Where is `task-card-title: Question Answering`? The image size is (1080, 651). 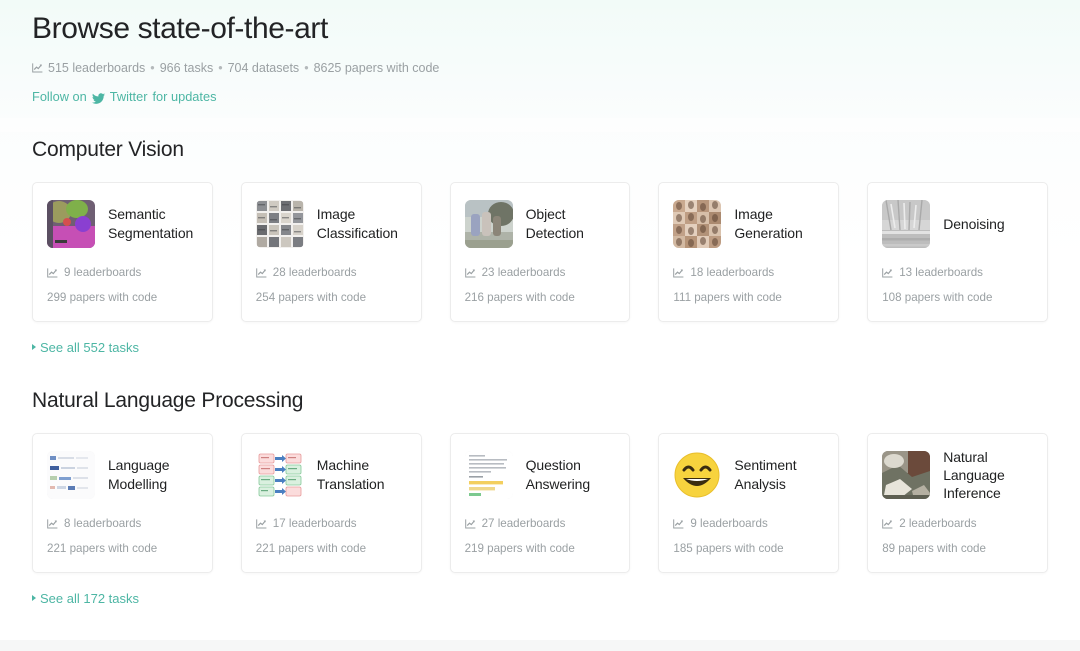 task-card-title: Question Answering is located at coordinates (558, 474).